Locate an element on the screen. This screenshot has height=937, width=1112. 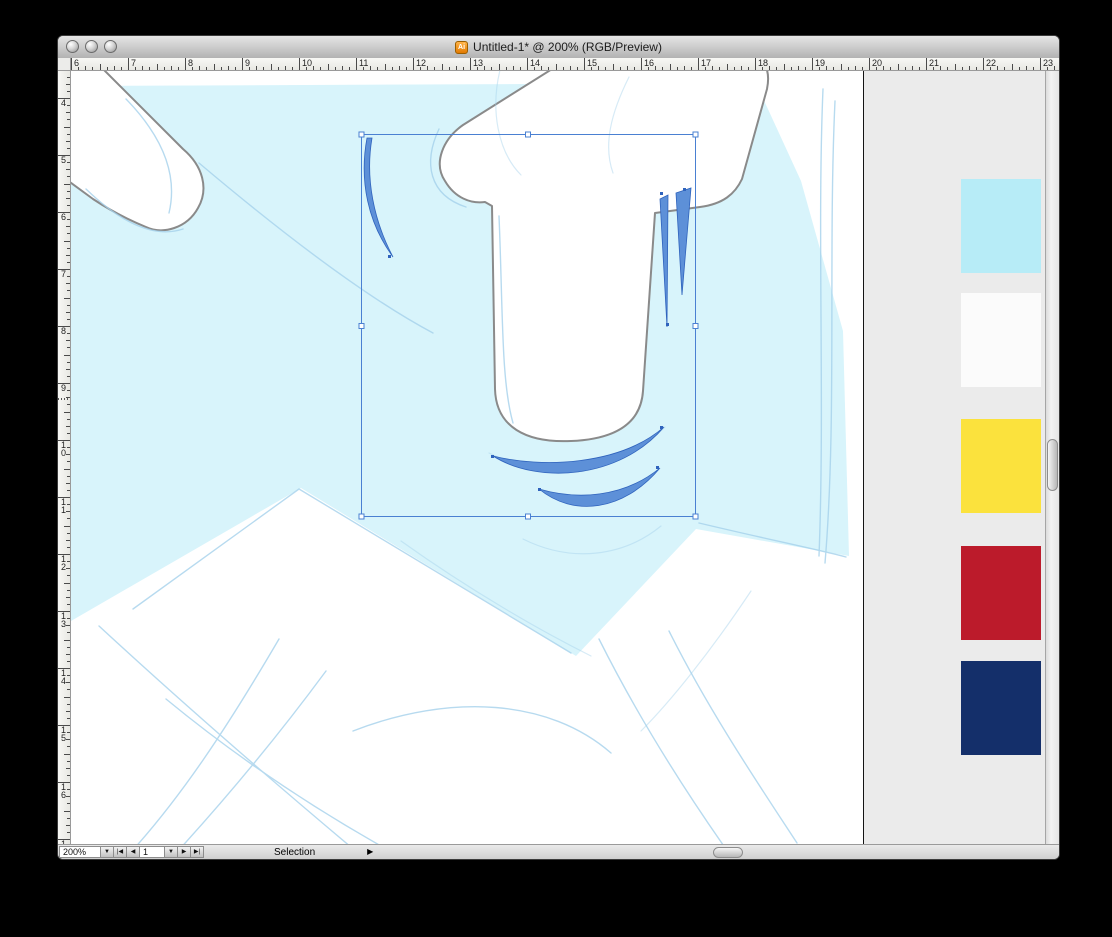
illustrator-doc-icon: Ai is located at coordinates (462, 47).